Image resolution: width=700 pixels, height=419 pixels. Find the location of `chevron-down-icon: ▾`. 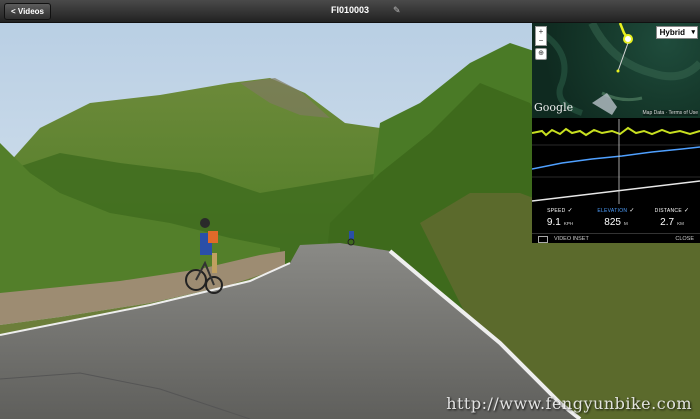

chevron-down-icon: ▾ is located at coordinates (693, 32).